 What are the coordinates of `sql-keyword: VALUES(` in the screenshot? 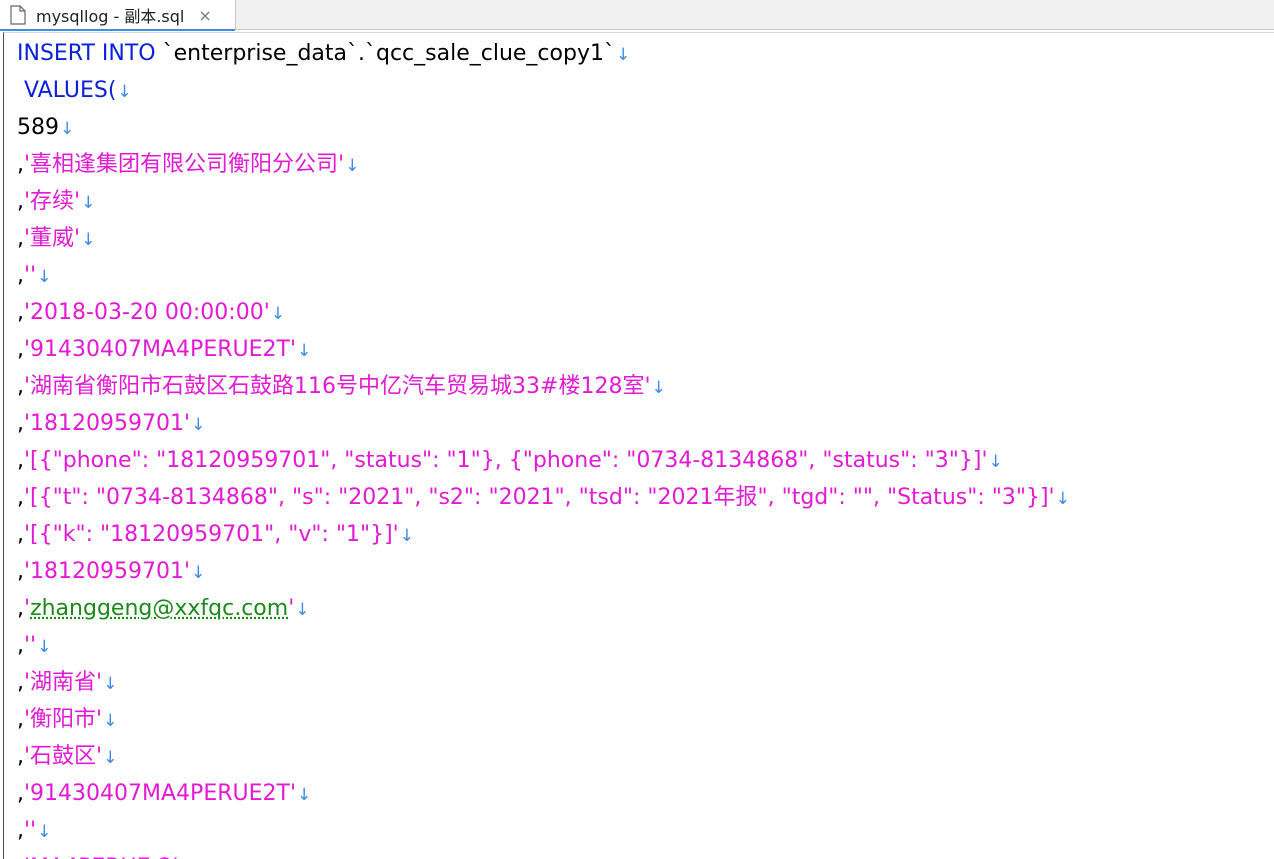 It's located at (67, 90).